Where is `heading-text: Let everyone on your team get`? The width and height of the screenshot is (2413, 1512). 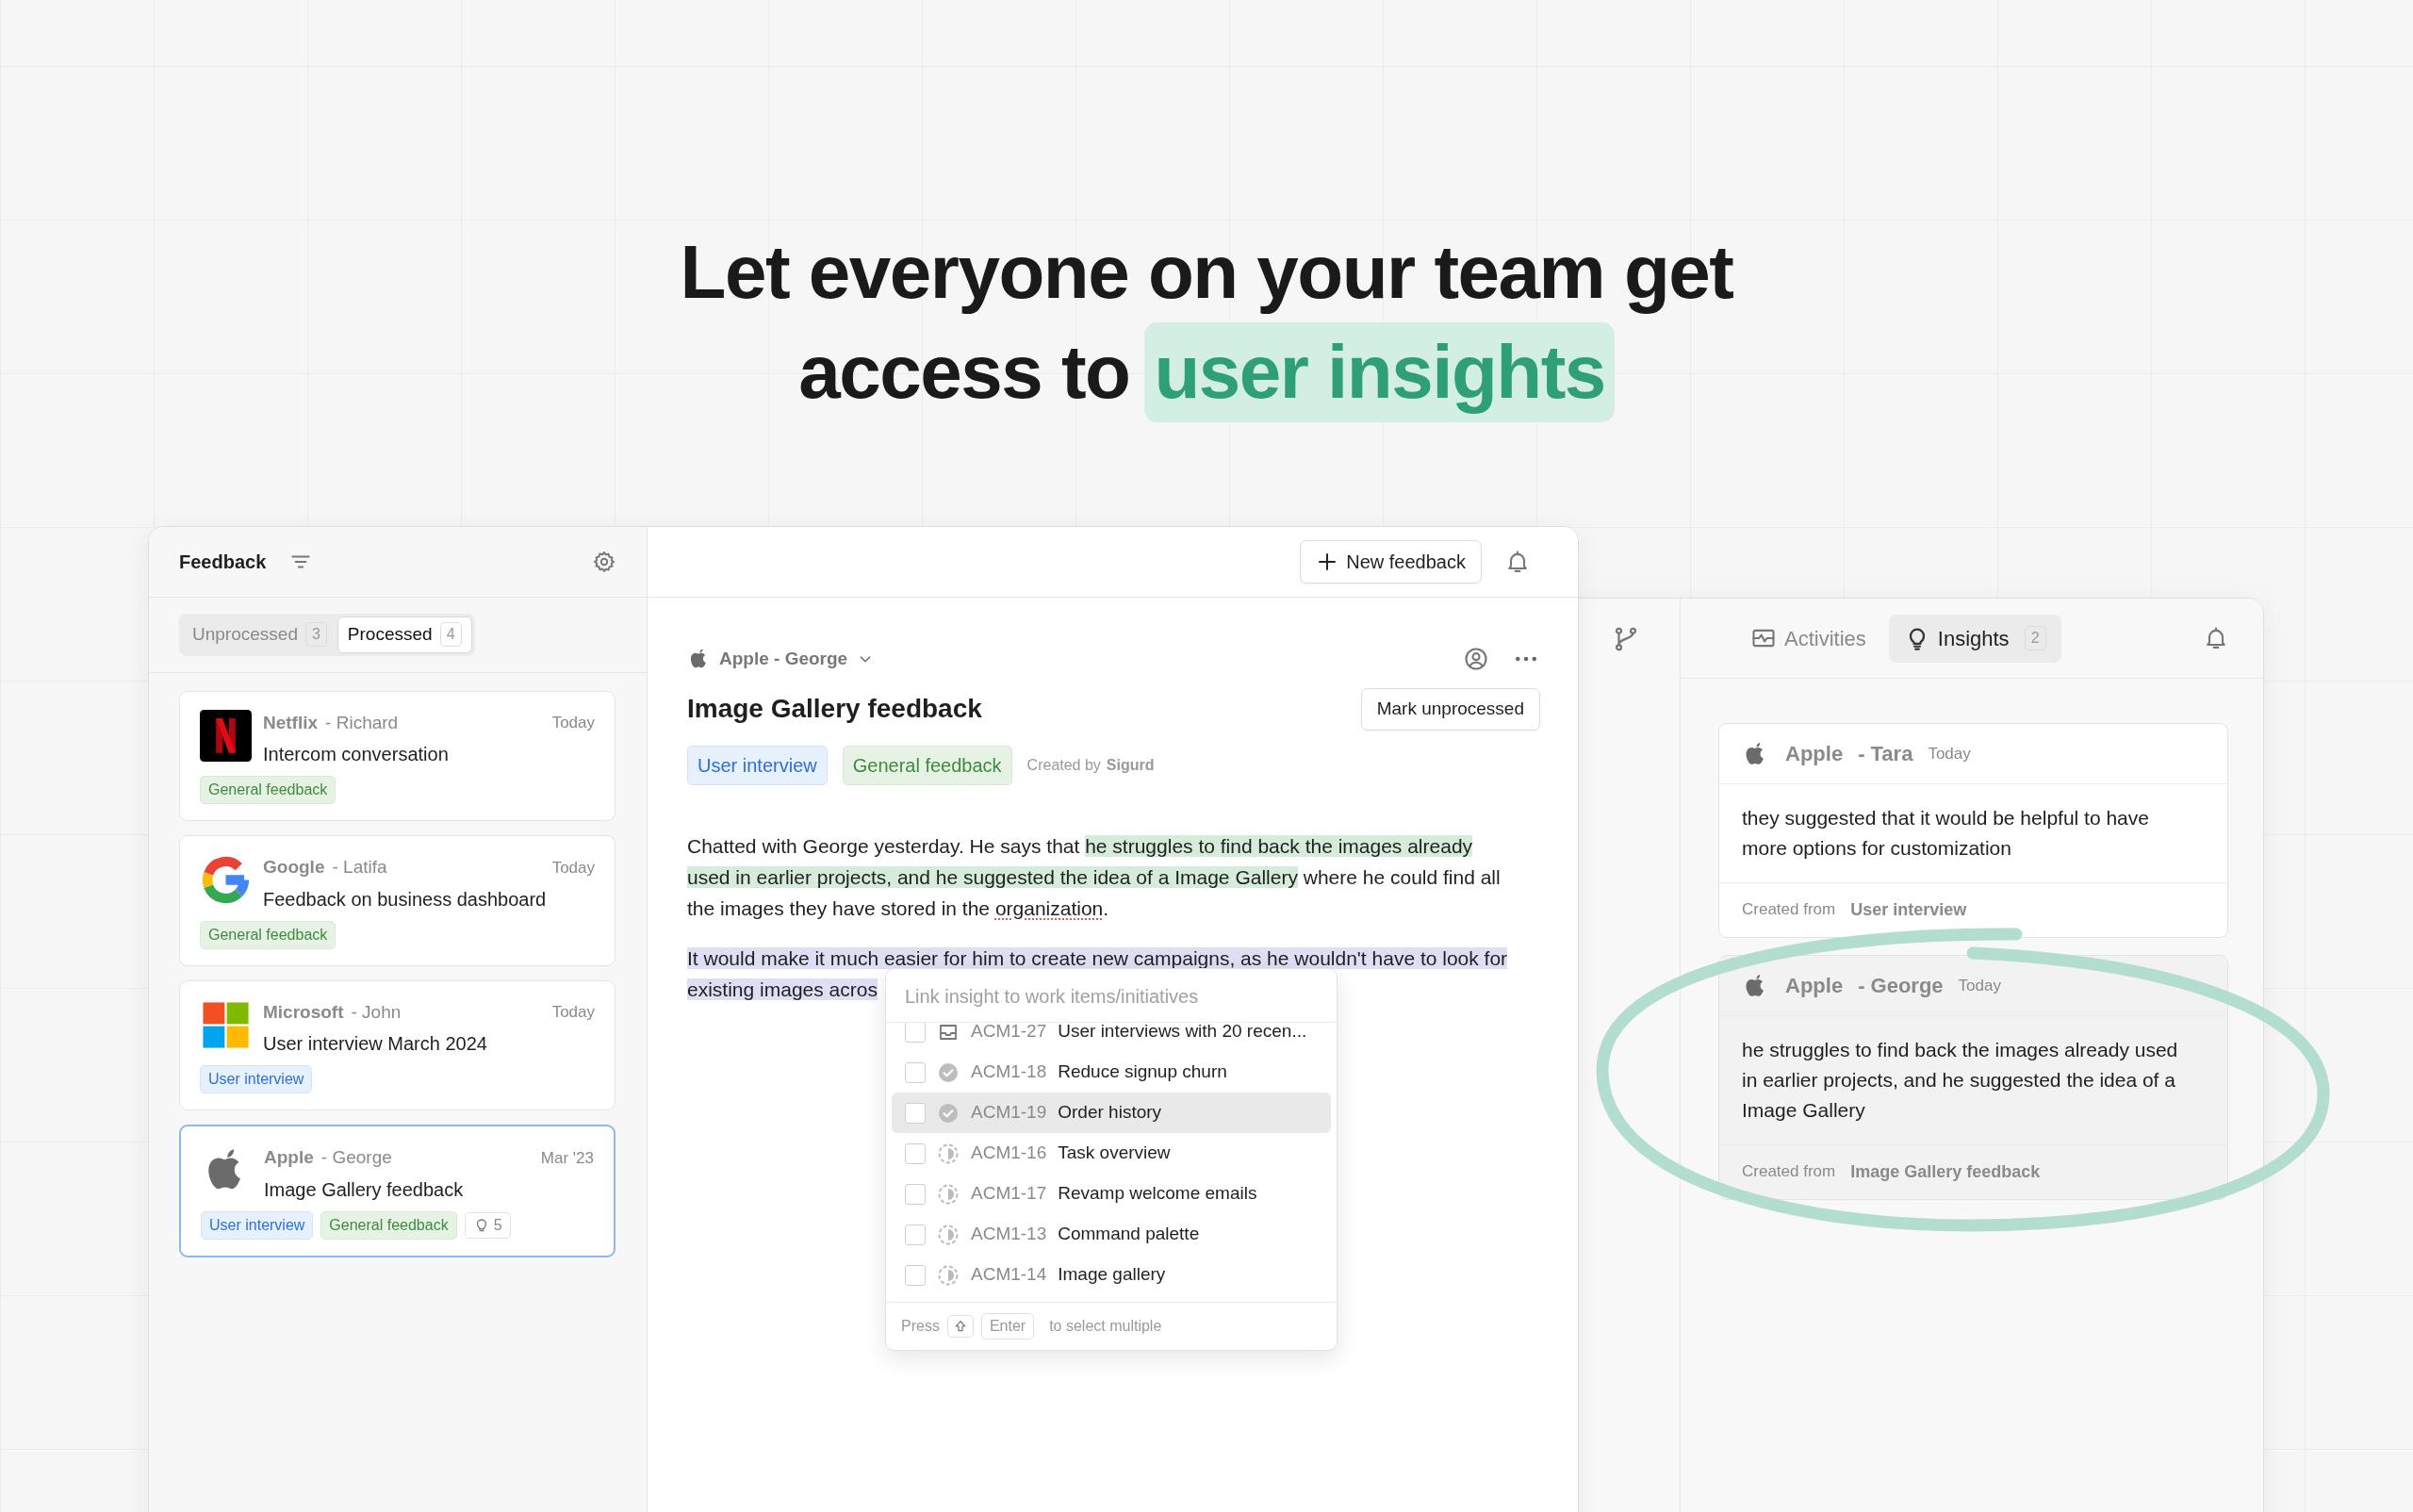 heading-text: Let everyone on your team get is located at coordinates (1206, 272).